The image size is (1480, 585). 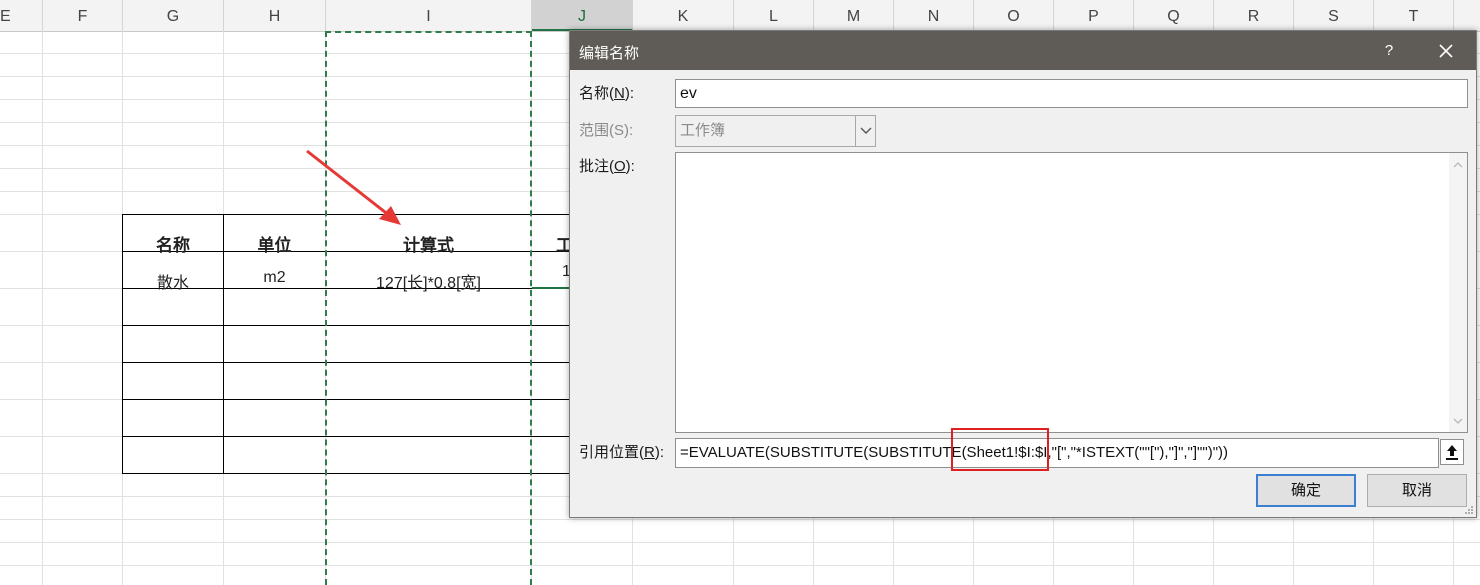 What do you see at coordinates (1174, 15) in the screenshot?
I see `col-header-q: Q` at bounding box center [1174, 15].